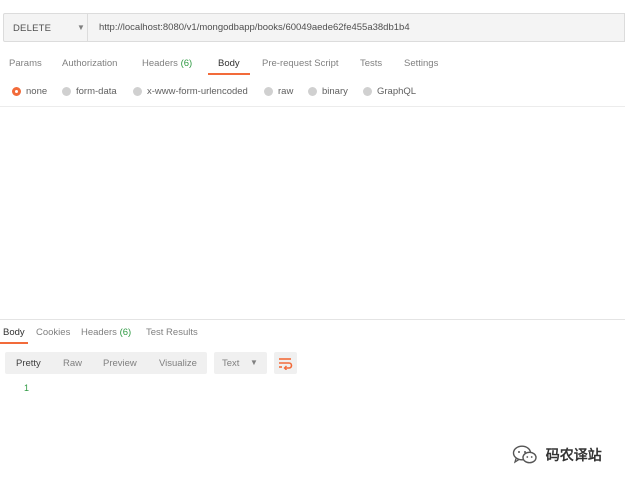  What do you see at coordinates (312, 106) in the screenshot?
I see `divider` at bounding box center [312, 106].